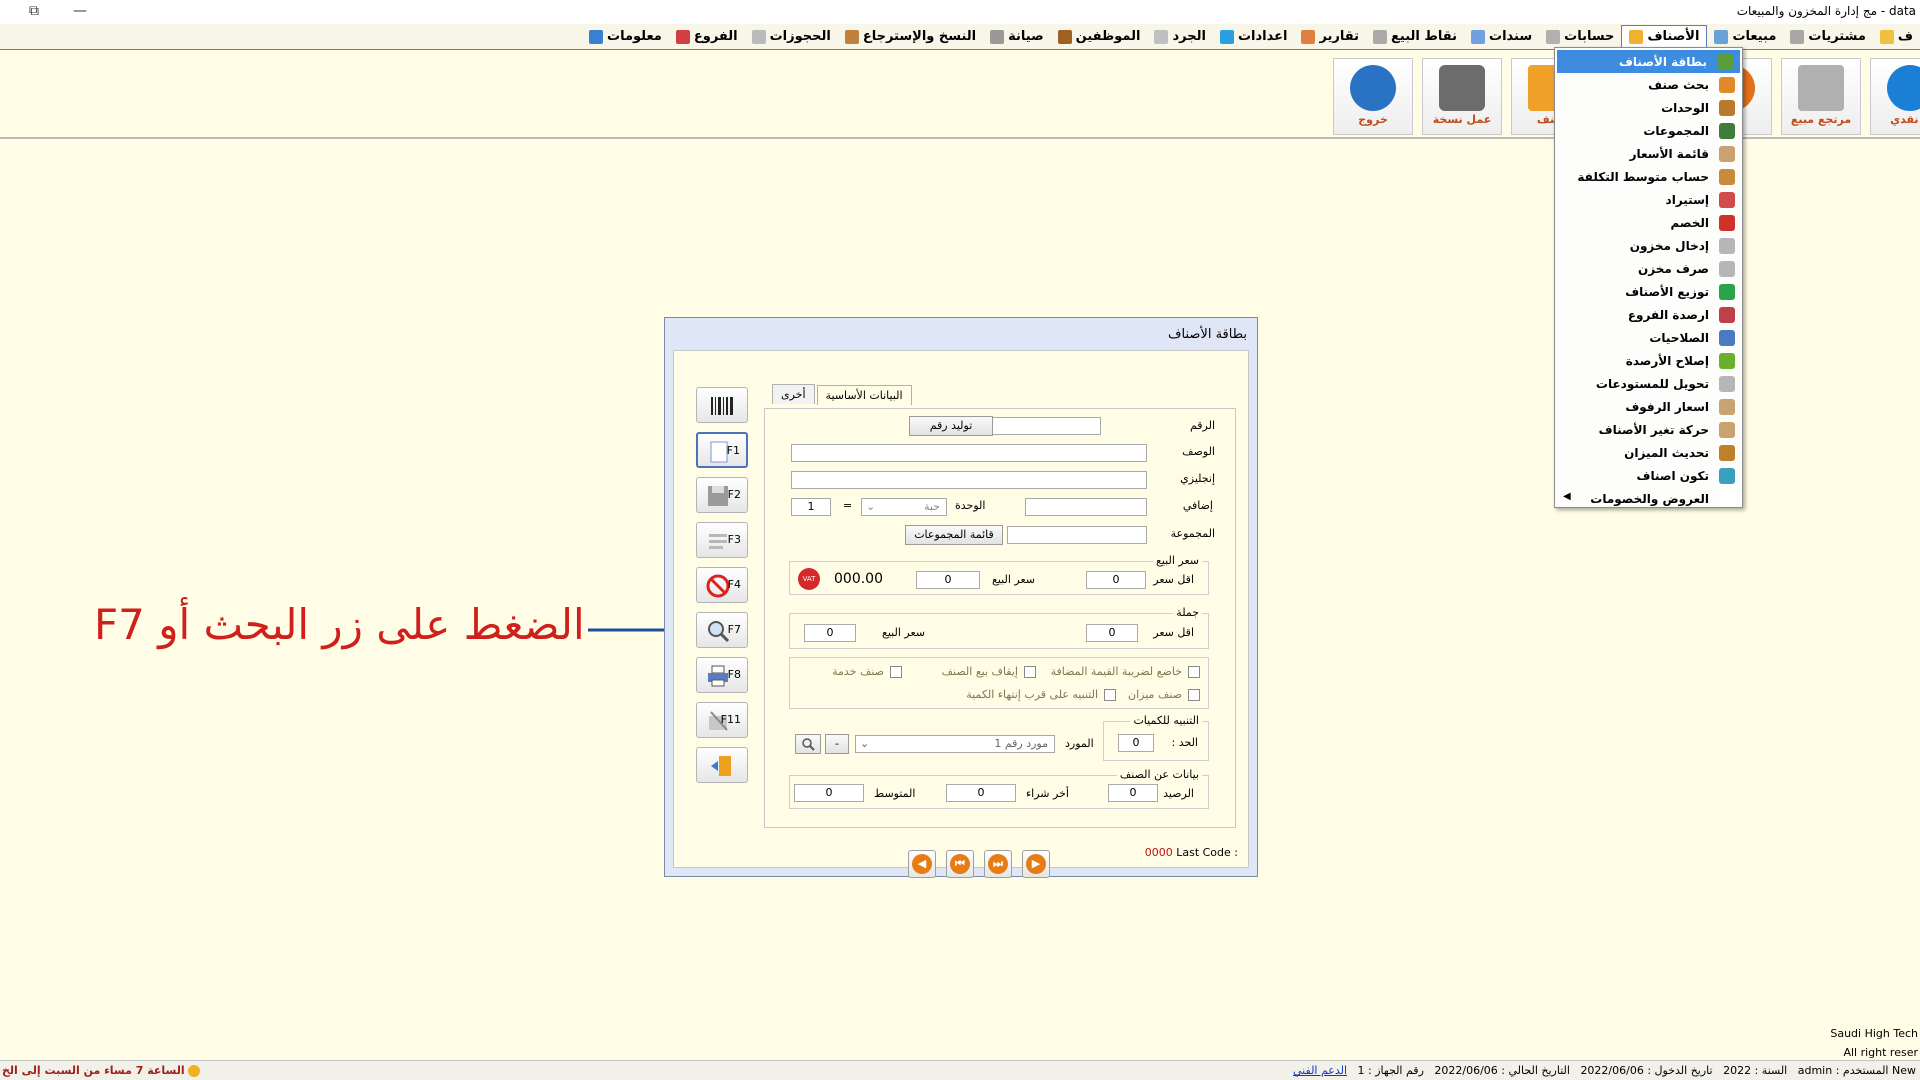 Image resolution: width=1920 pixels, height=1080 pixels. Describe the element at coordinates (1905, 119) in the screenshot. I see `toolbar-button-label: ع نقدي` at that location.